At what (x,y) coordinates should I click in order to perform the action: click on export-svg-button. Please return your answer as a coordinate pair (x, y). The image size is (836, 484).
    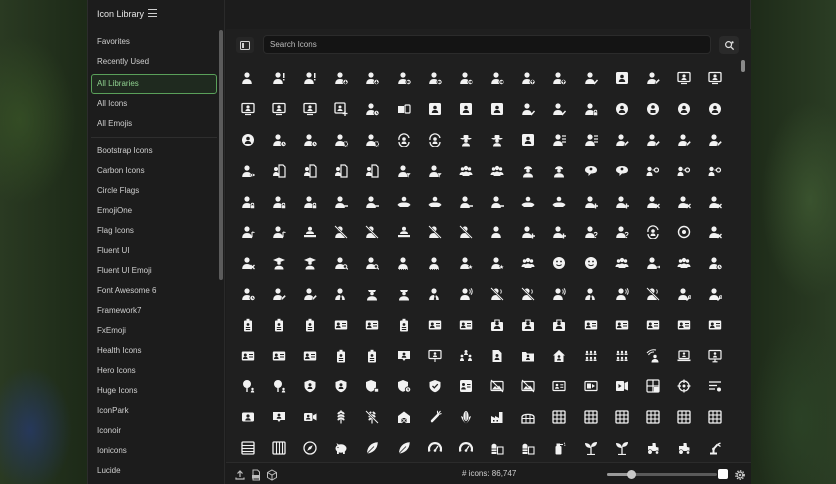
    Looking at the image, I should click on (256, 474).